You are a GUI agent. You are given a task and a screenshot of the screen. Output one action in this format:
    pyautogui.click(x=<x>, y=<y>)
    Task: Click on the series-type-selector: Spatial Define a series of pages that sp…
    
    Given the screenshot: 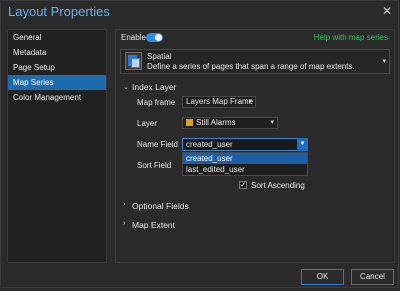 What is the action you would take?
    pyautogui.click(x=255, y=61)
    